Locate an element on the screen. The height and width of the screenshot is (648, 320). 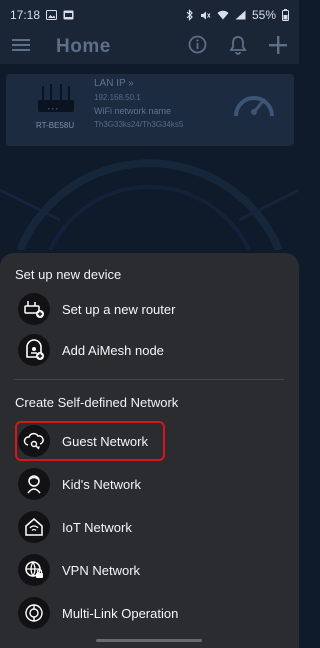
menu-label: Set up a new router is located at coordinates (119, 309).